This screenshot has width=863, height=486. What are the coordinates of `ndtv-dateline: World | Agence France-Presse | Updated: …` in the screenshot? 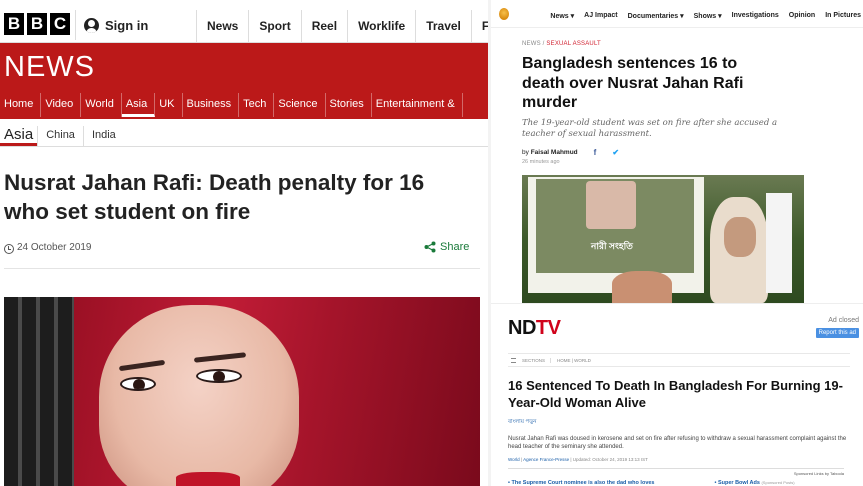 It's located at (578, 459).